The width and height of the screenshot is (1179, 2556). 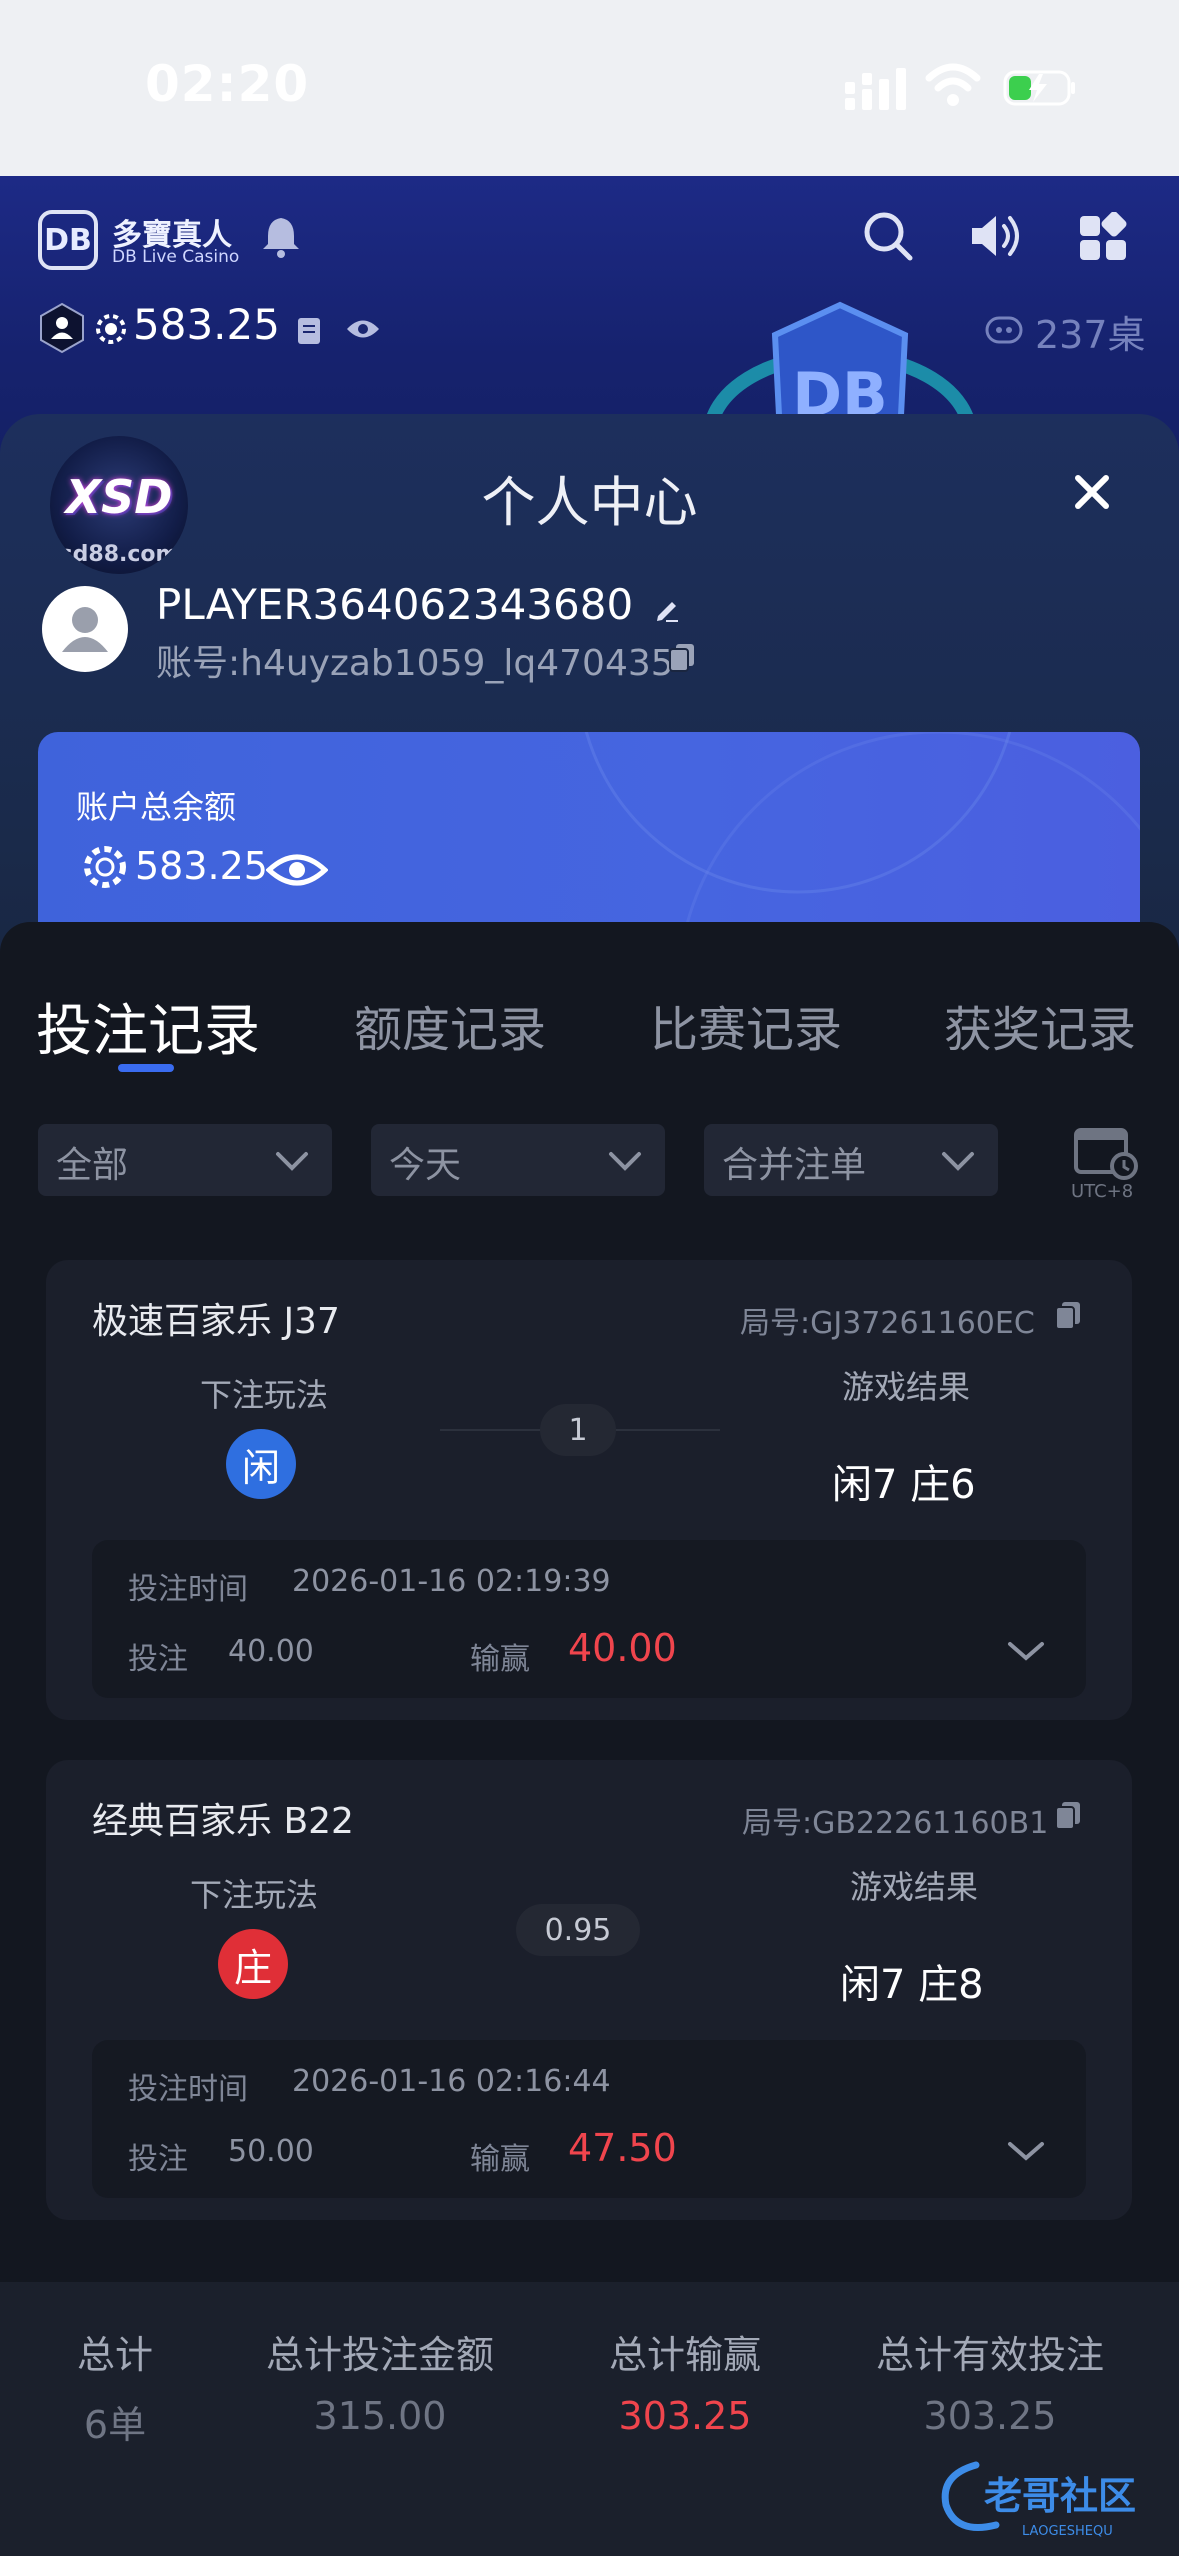 I want to click on game-name: 经典百家乐 B22, so click(x=223, y=1821).